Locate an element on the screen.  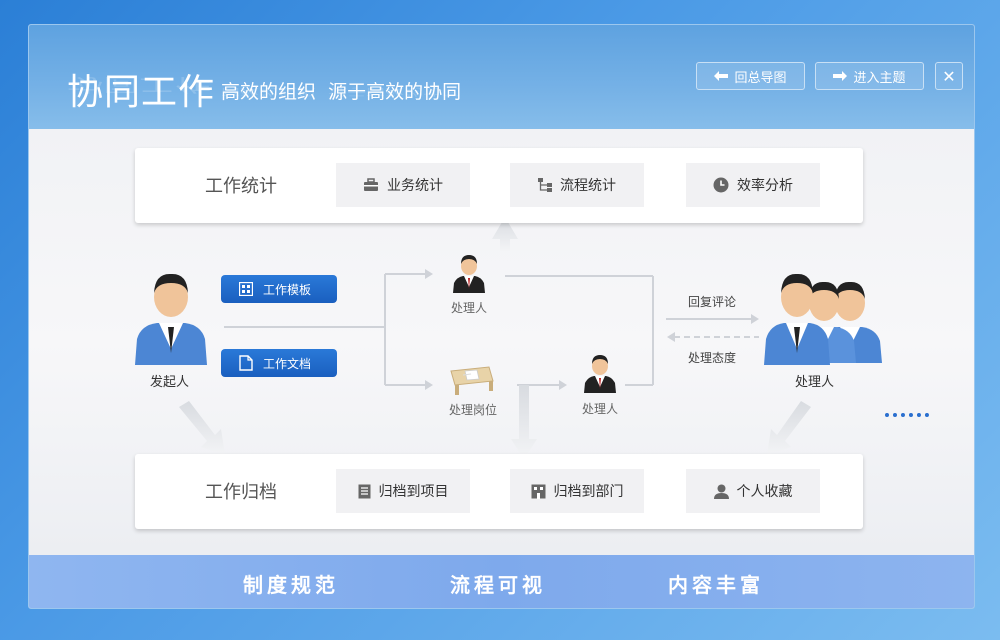
close-button: ✕ is located at coordinates (949, 76).